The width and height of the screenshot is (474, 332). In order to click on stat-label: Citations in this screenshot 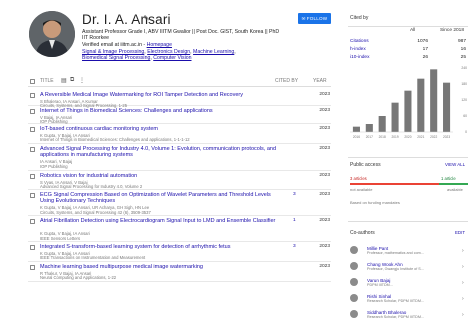, I will do `click(359, 41)`.